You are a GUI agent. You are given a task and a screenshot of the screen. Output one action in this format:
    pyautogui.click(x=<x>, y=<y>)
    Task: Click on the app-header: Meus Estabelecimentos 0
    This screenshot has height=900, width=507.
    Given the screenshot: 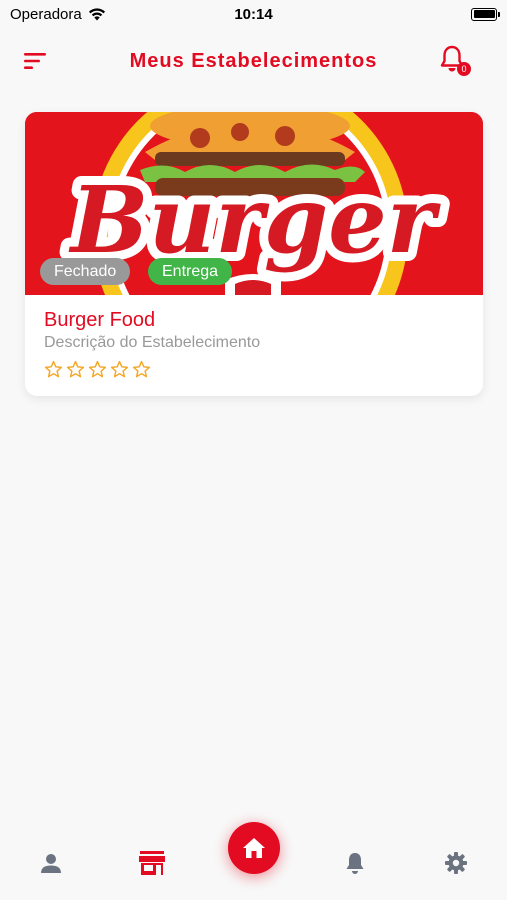 What is the action you would take?
    pyautogui.click(x=253, y=61)
    